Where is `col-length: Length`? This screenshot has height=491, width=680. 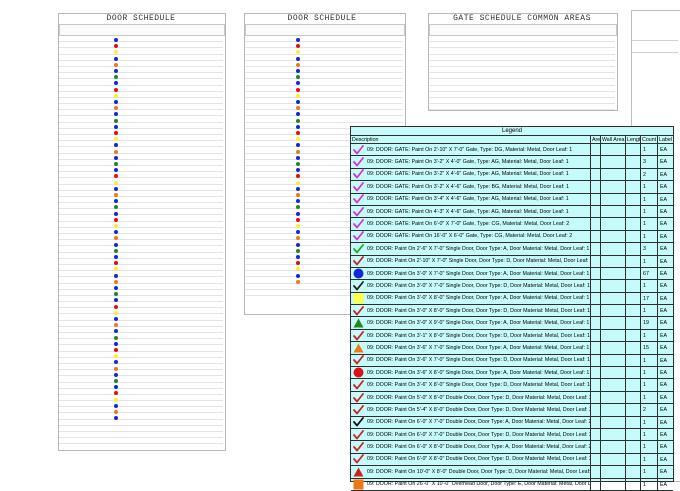 col-length: Length is located at coordinates (633, 139).